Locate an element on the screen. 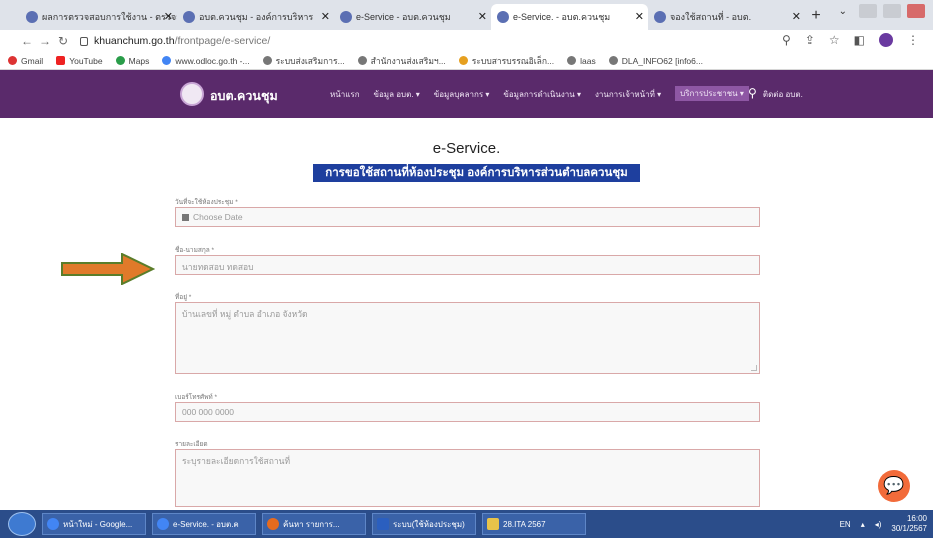 This screenshot has width=933, height=538. nav-item-operations: ข้อมูลการดำเนินงาน ▾ is located at coordinates (542, 94).